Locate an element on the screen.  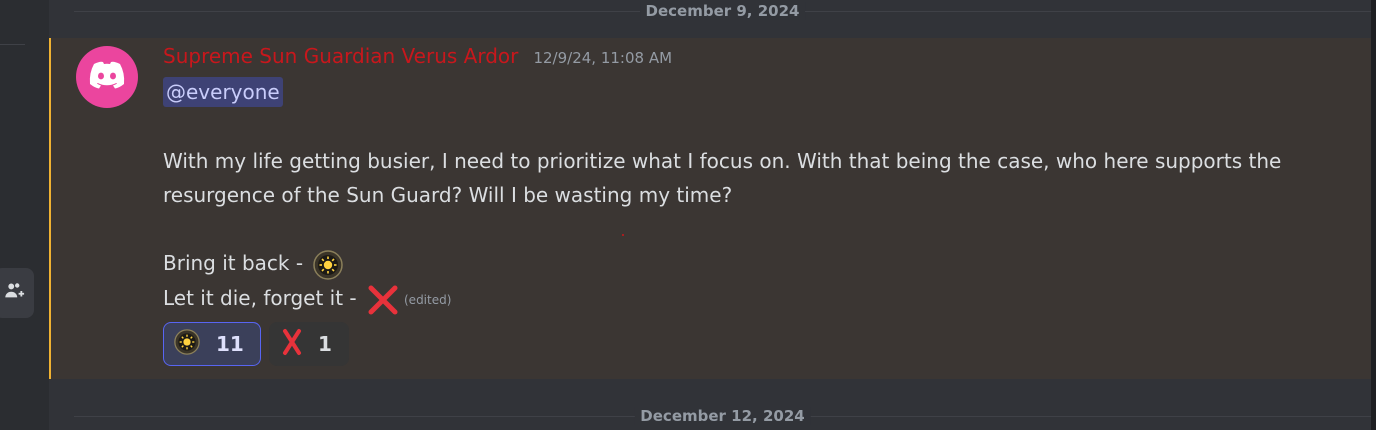
reaction-count: 1 is located at coordinates (325, 344).